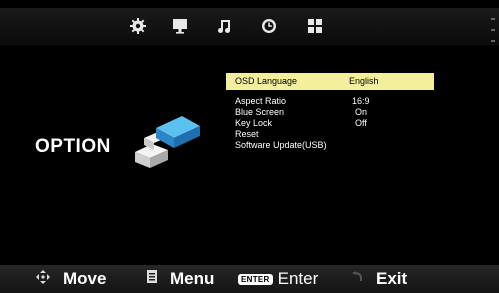 The height and width of the screenshot is (293, 499). Describe the element at coordinates (364, 81) in the screenshot. I see `menu-item-value: English` at that location.